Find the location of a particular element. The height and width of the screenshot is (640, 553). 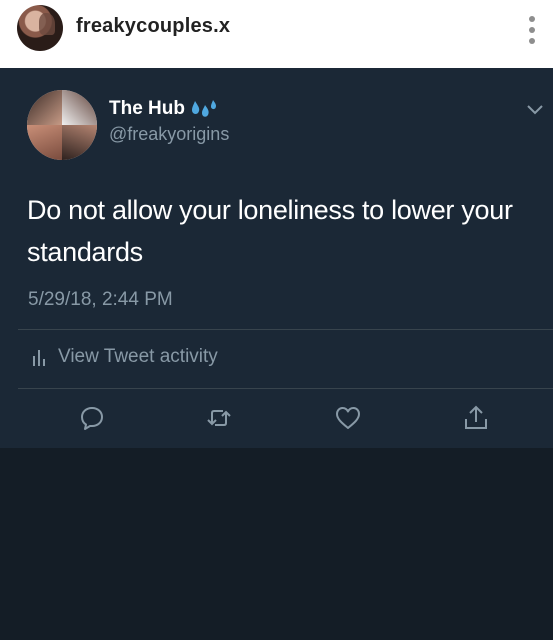

profile-username: freakycouples.x is located at coordinates (153, 26).